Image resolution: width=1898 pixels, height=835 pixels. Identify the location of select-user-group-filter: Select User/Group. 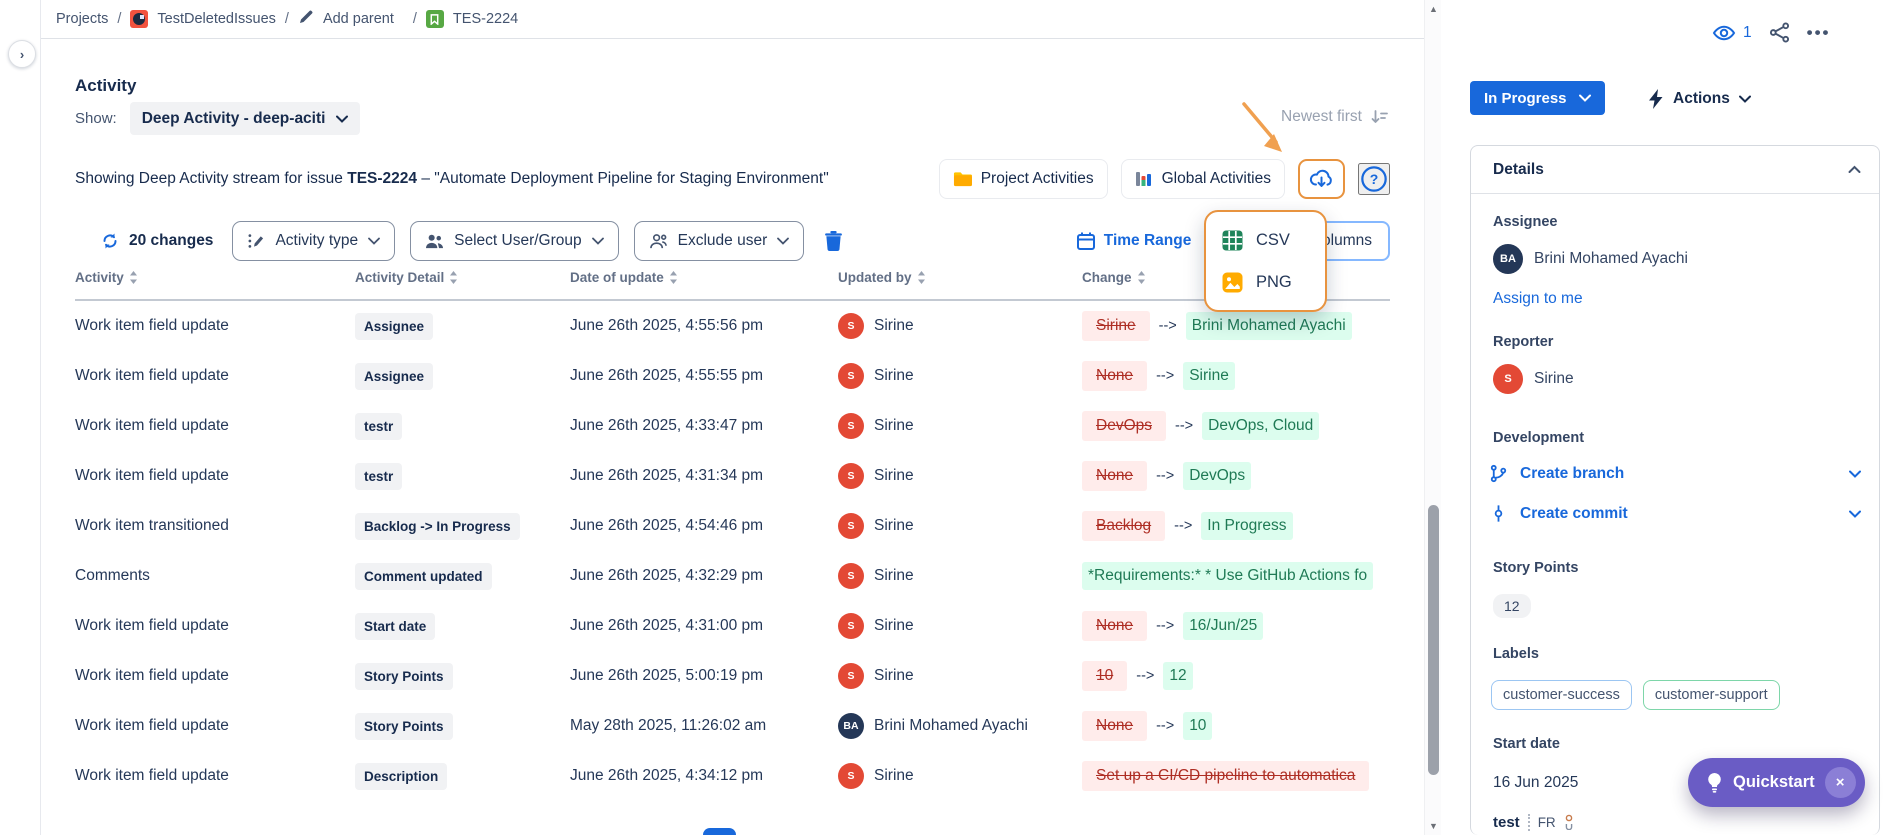
(514, 241).